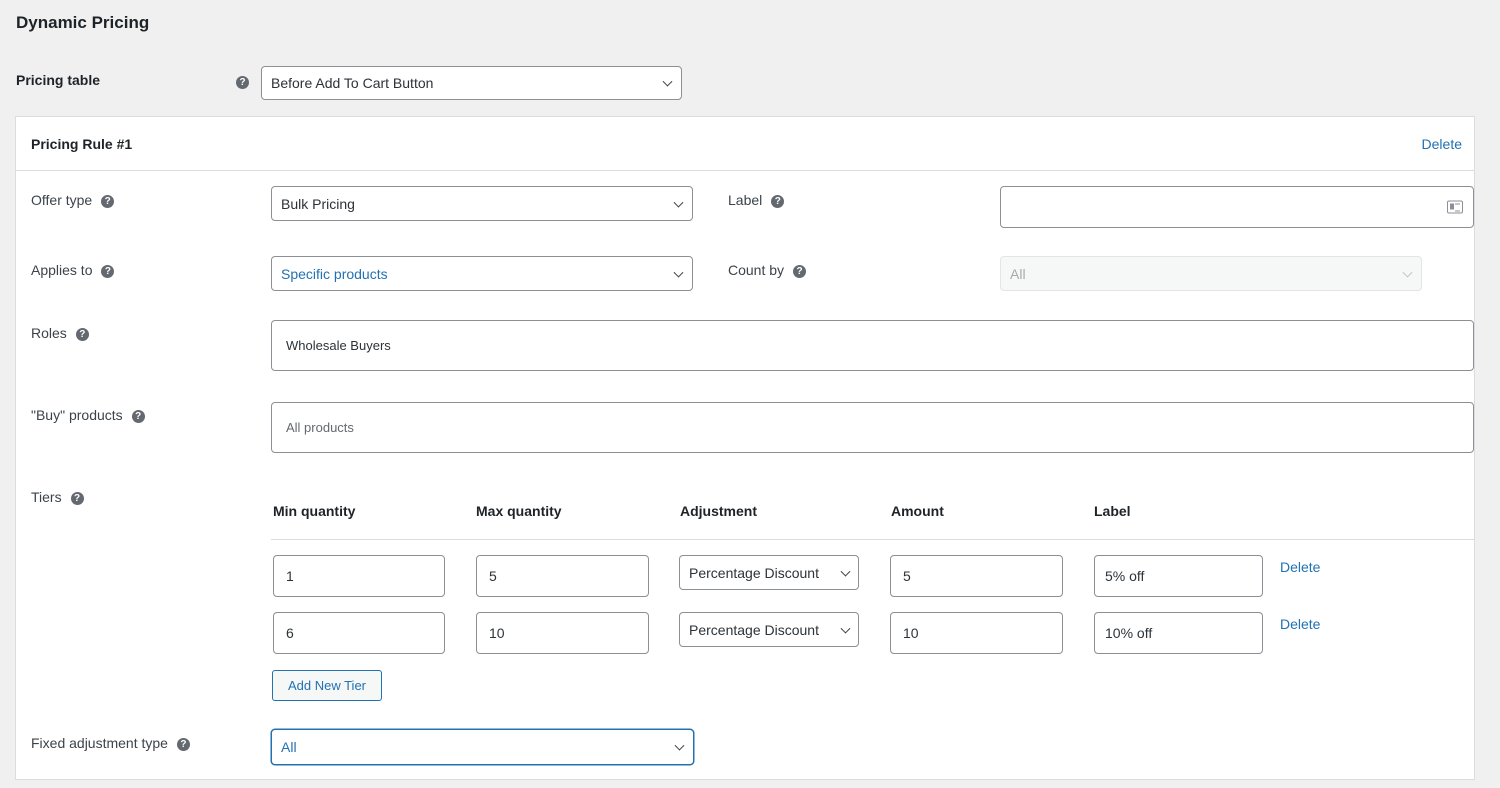 Image resolution: width=1500 pixels, height=788 pixels. What do you see at coordinates (872, 345) in the screenshot?
I see `roles-input: Wholesale Buyers` at bounding box center [872, 345].